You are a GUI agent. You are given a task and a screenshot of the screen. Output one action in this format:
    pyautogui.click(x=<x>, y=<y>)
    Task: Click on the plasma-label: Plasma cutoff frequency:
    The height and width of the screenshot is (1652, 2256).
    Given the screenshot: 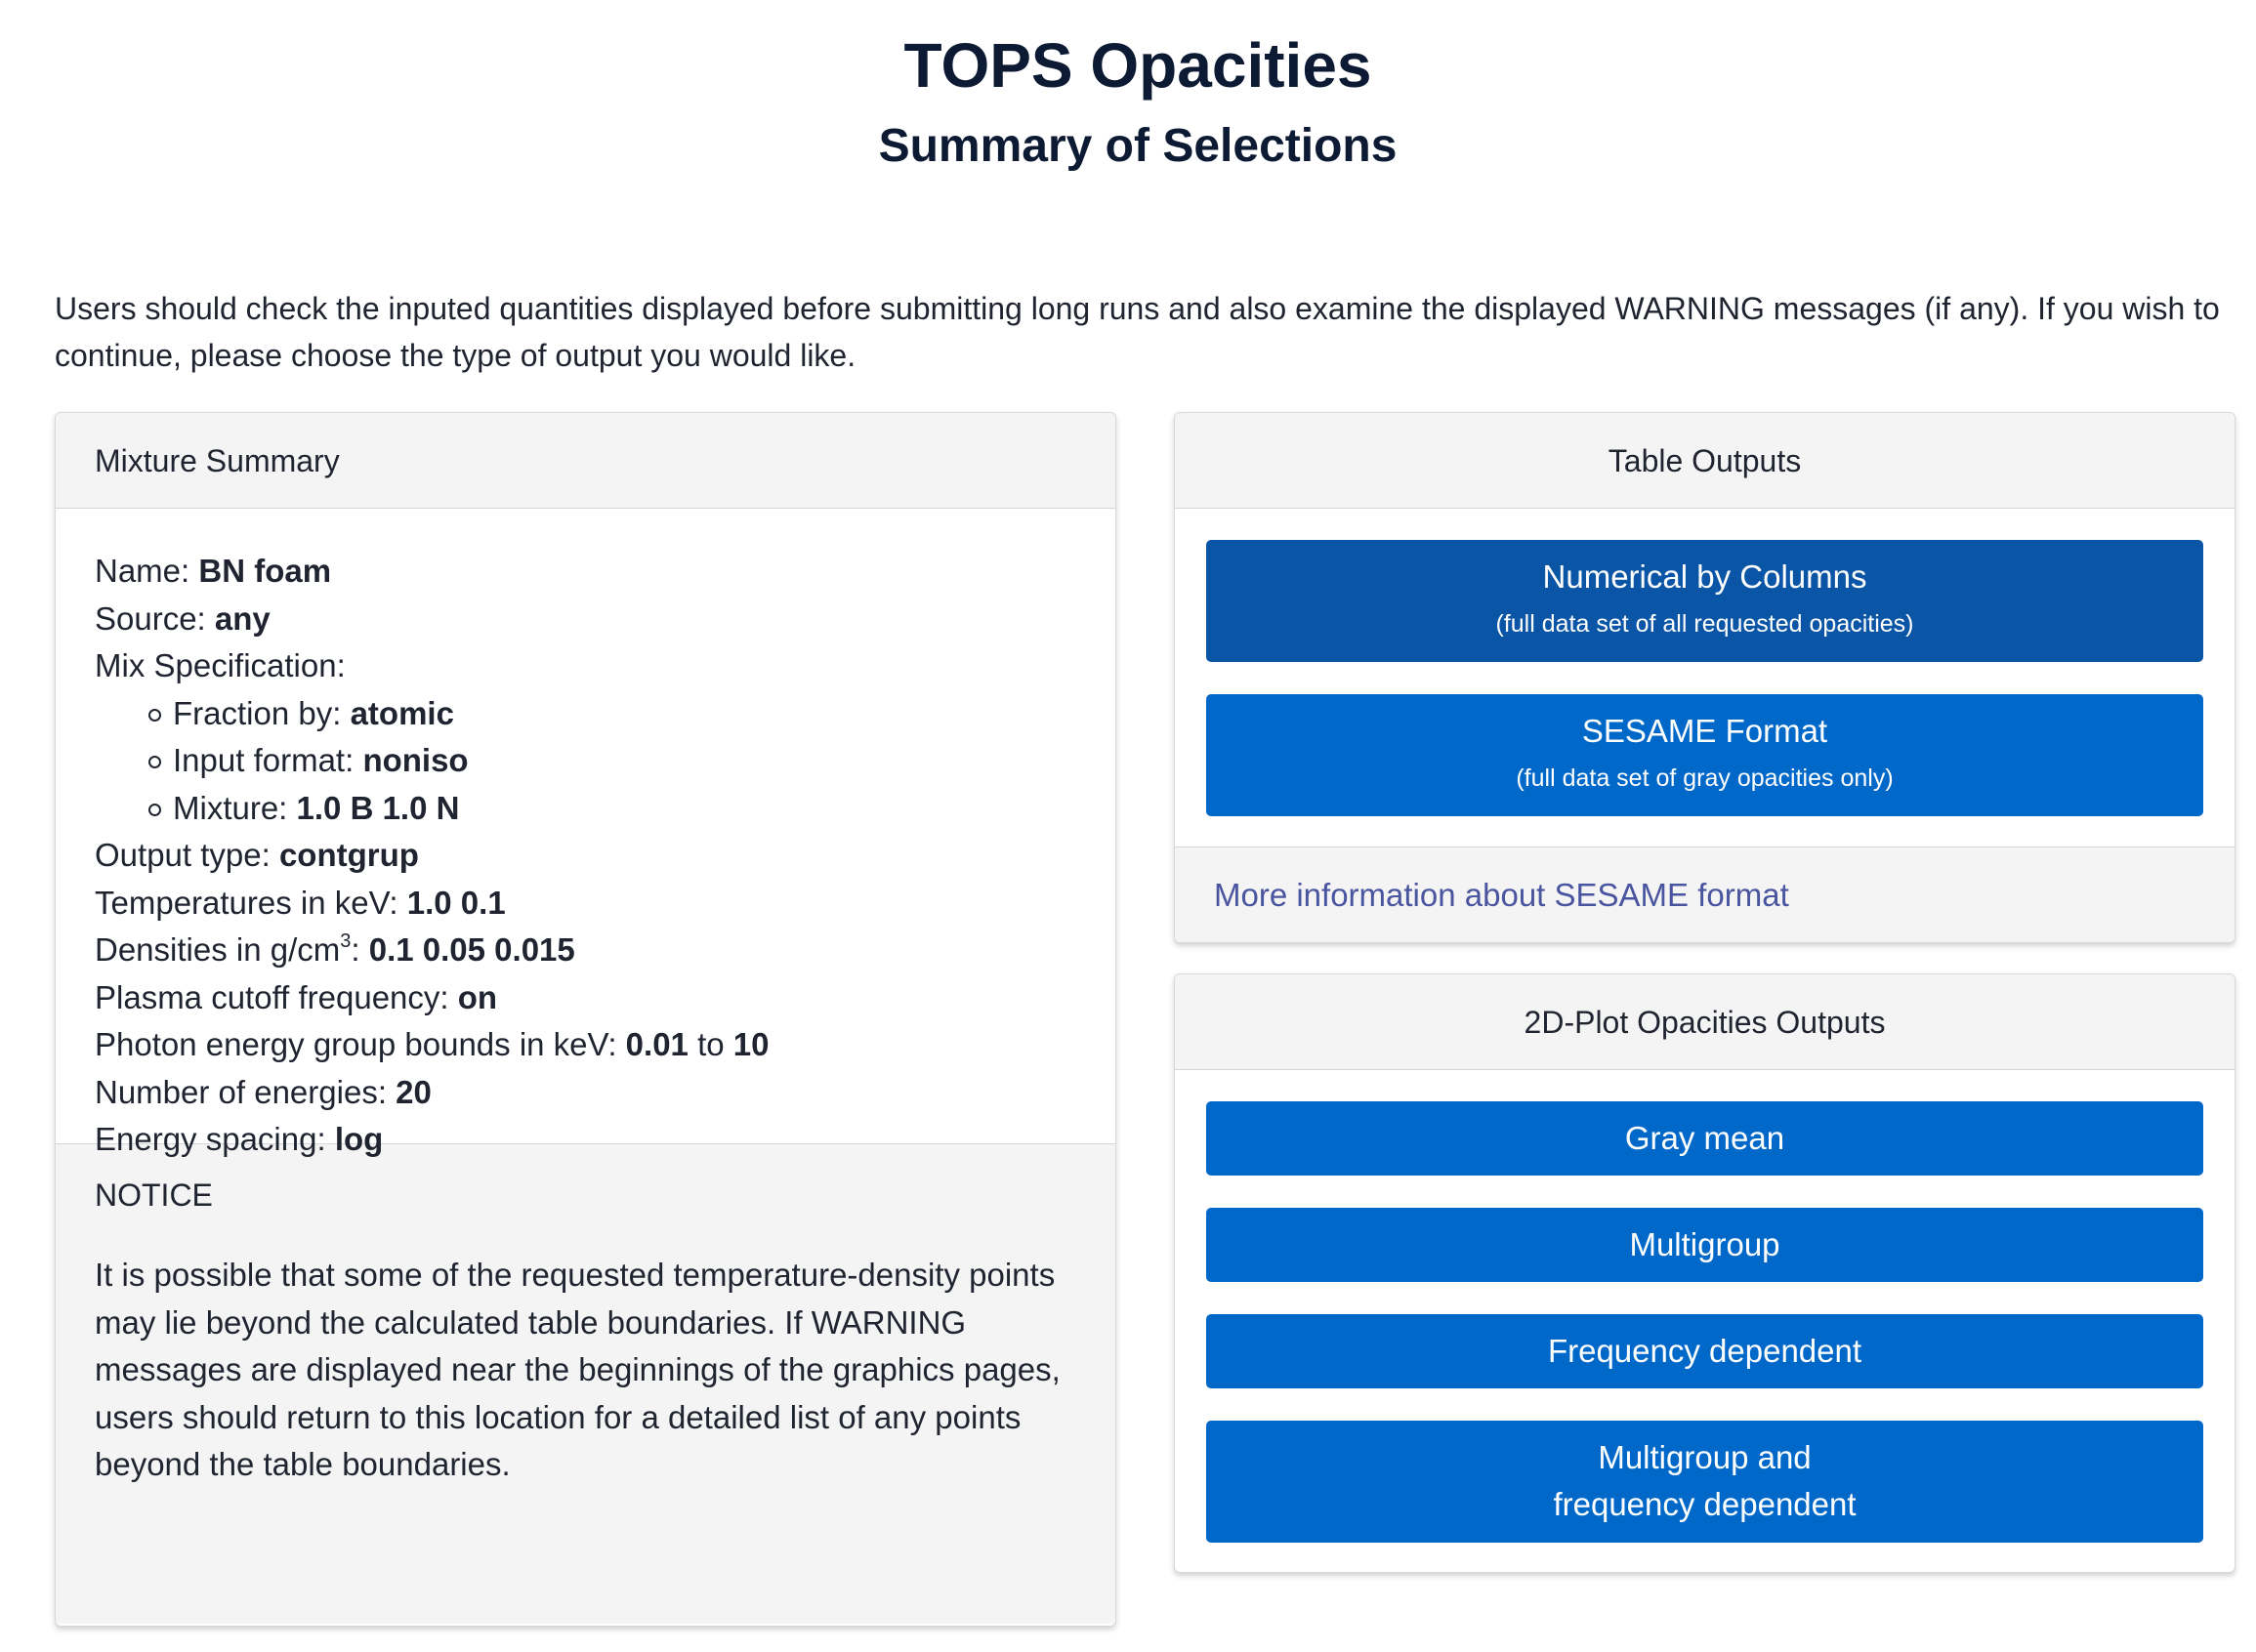 What is the action you would take?
    pyautogui.click(x=277, y=996)
    